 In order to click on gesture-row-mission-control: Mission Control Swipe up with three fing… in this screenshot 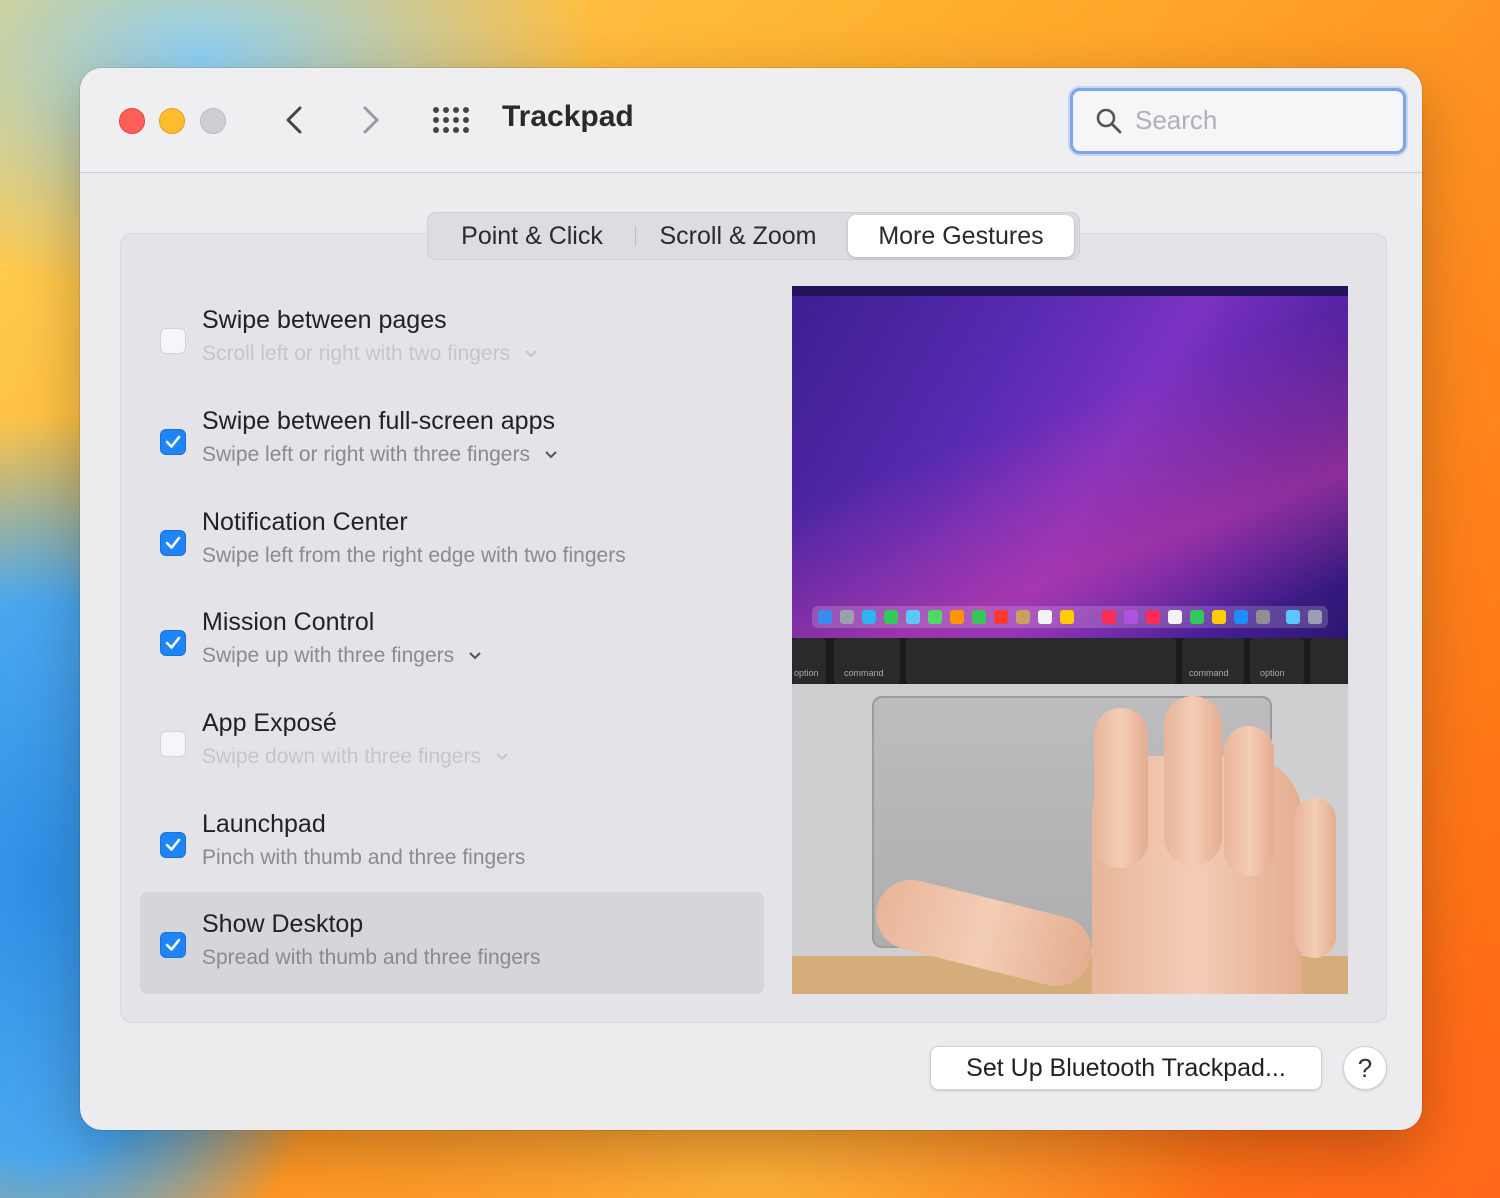, I will do `click(452, 641)`.